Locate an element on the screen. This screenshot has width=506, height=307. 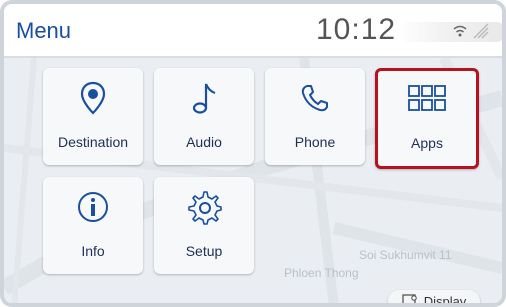
tile-label: Destination is located at coordinates (93, 142).